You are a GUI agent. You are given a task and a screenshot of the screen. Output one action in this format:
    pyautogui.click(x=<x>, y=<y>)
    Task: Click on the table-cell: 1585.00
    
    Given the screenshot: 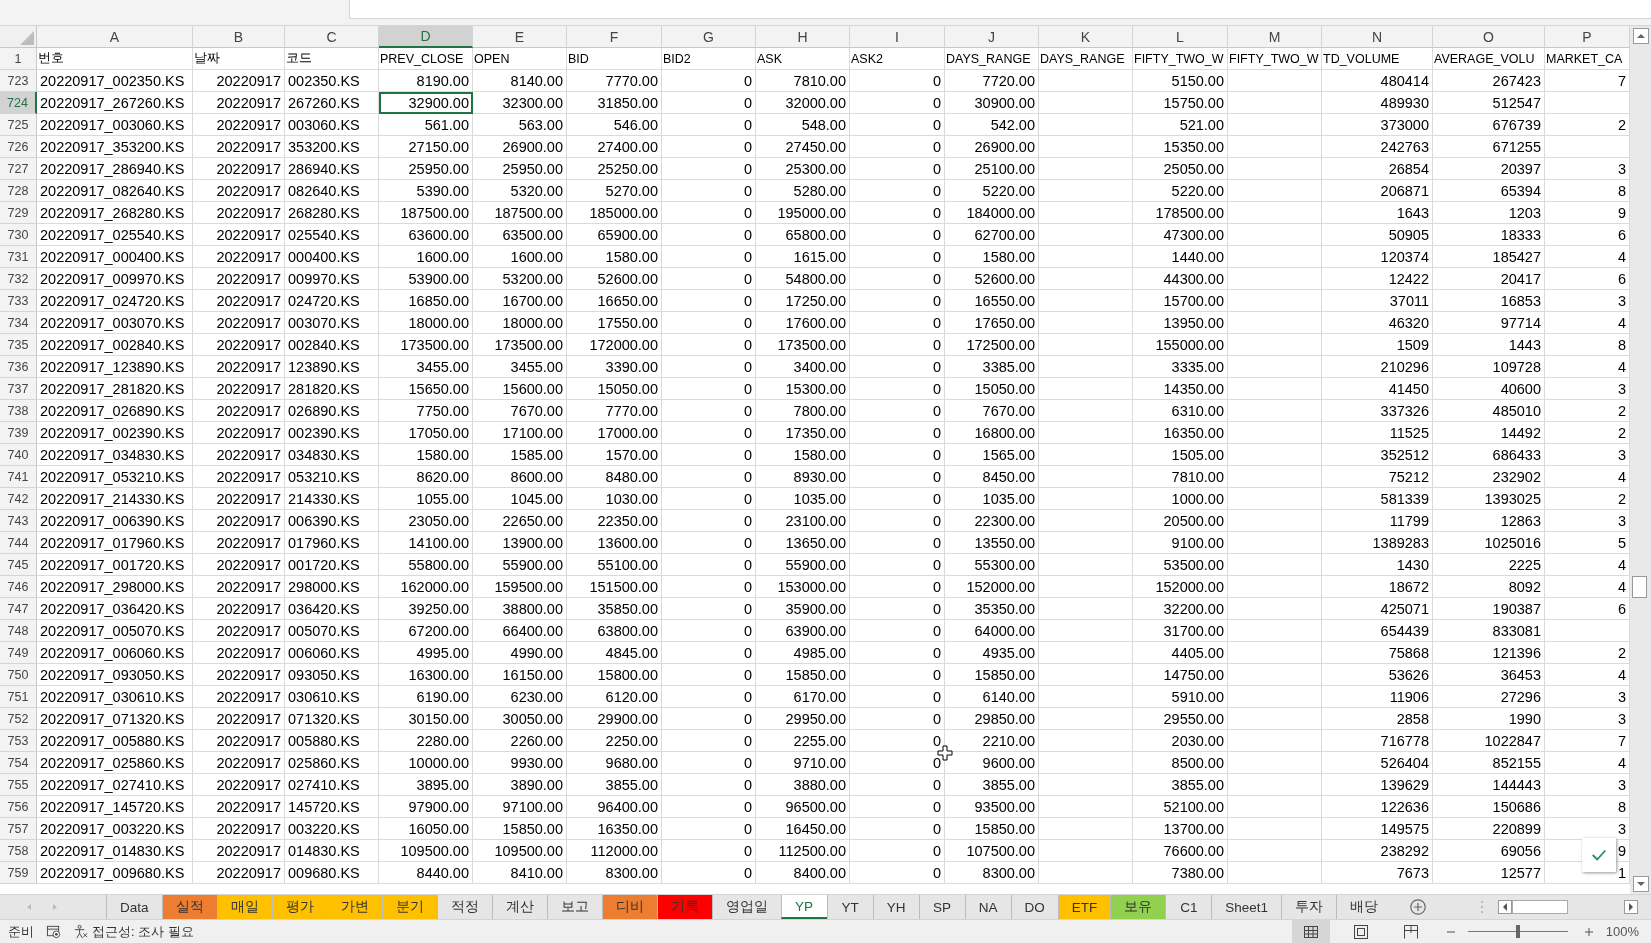 What is the action you would take?
    pyautogui.click(x=520, y=455)
    